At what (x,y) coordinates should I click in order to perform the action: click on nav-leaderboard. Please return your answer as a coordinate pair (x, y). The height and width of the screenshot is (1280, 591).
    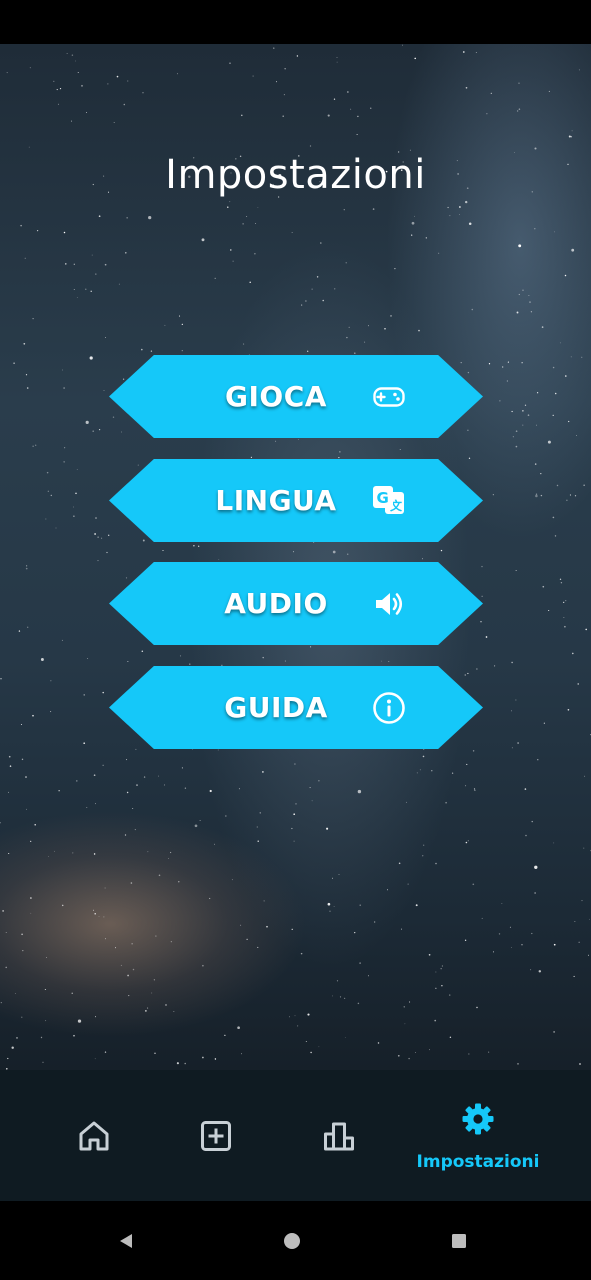
    Looking at the image, I should click on (339, 1135).